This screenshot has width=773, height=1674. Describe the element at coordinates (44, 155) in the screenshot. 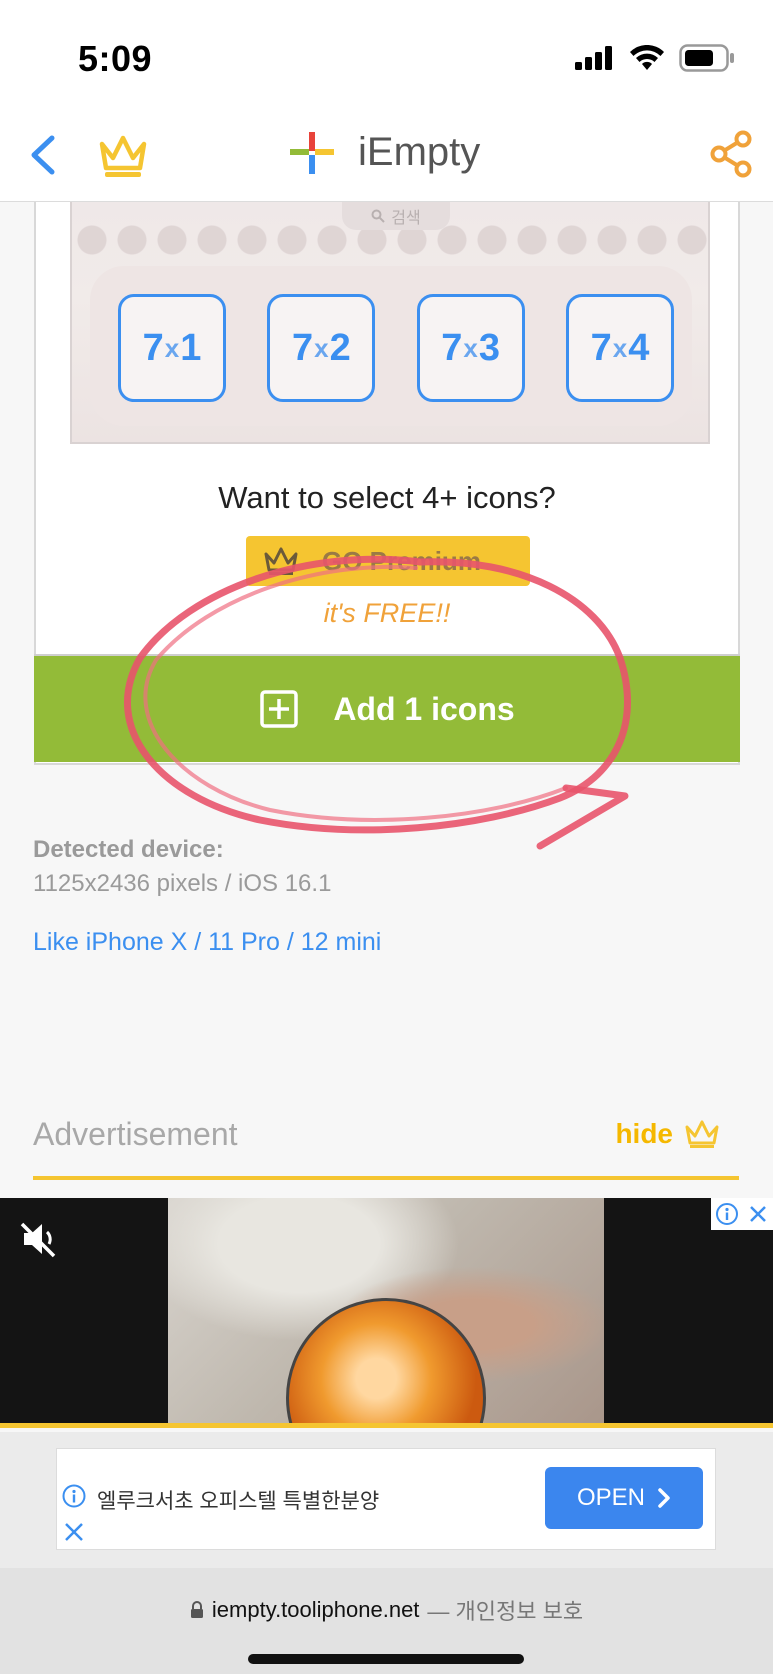

I see `back-chevron-icon` at that location.